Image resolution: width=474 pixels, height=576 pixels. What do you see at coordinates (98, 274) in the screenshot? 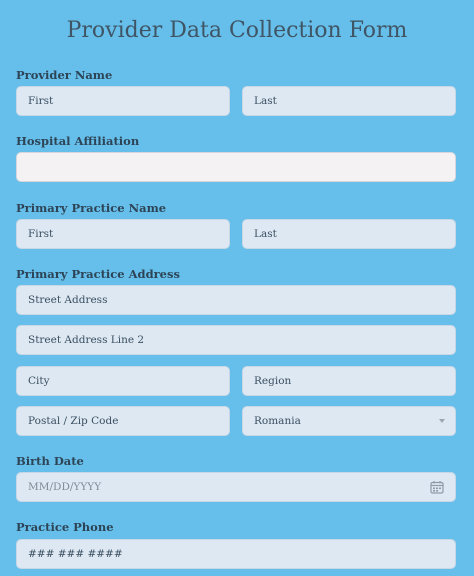
I see `practice-address-label: Primary Practice Address` at bounding box center [98, 274].